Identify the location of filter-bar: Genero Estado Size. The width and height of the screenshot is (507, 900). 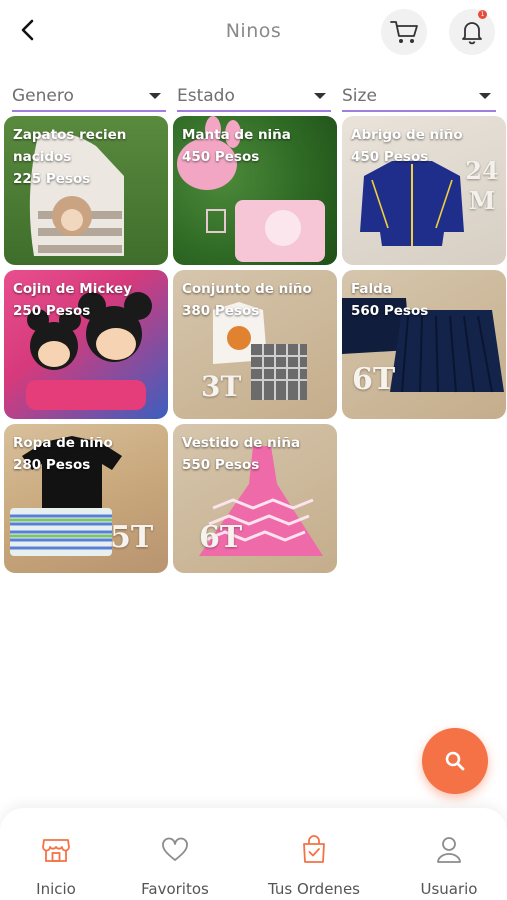
(254, 98).